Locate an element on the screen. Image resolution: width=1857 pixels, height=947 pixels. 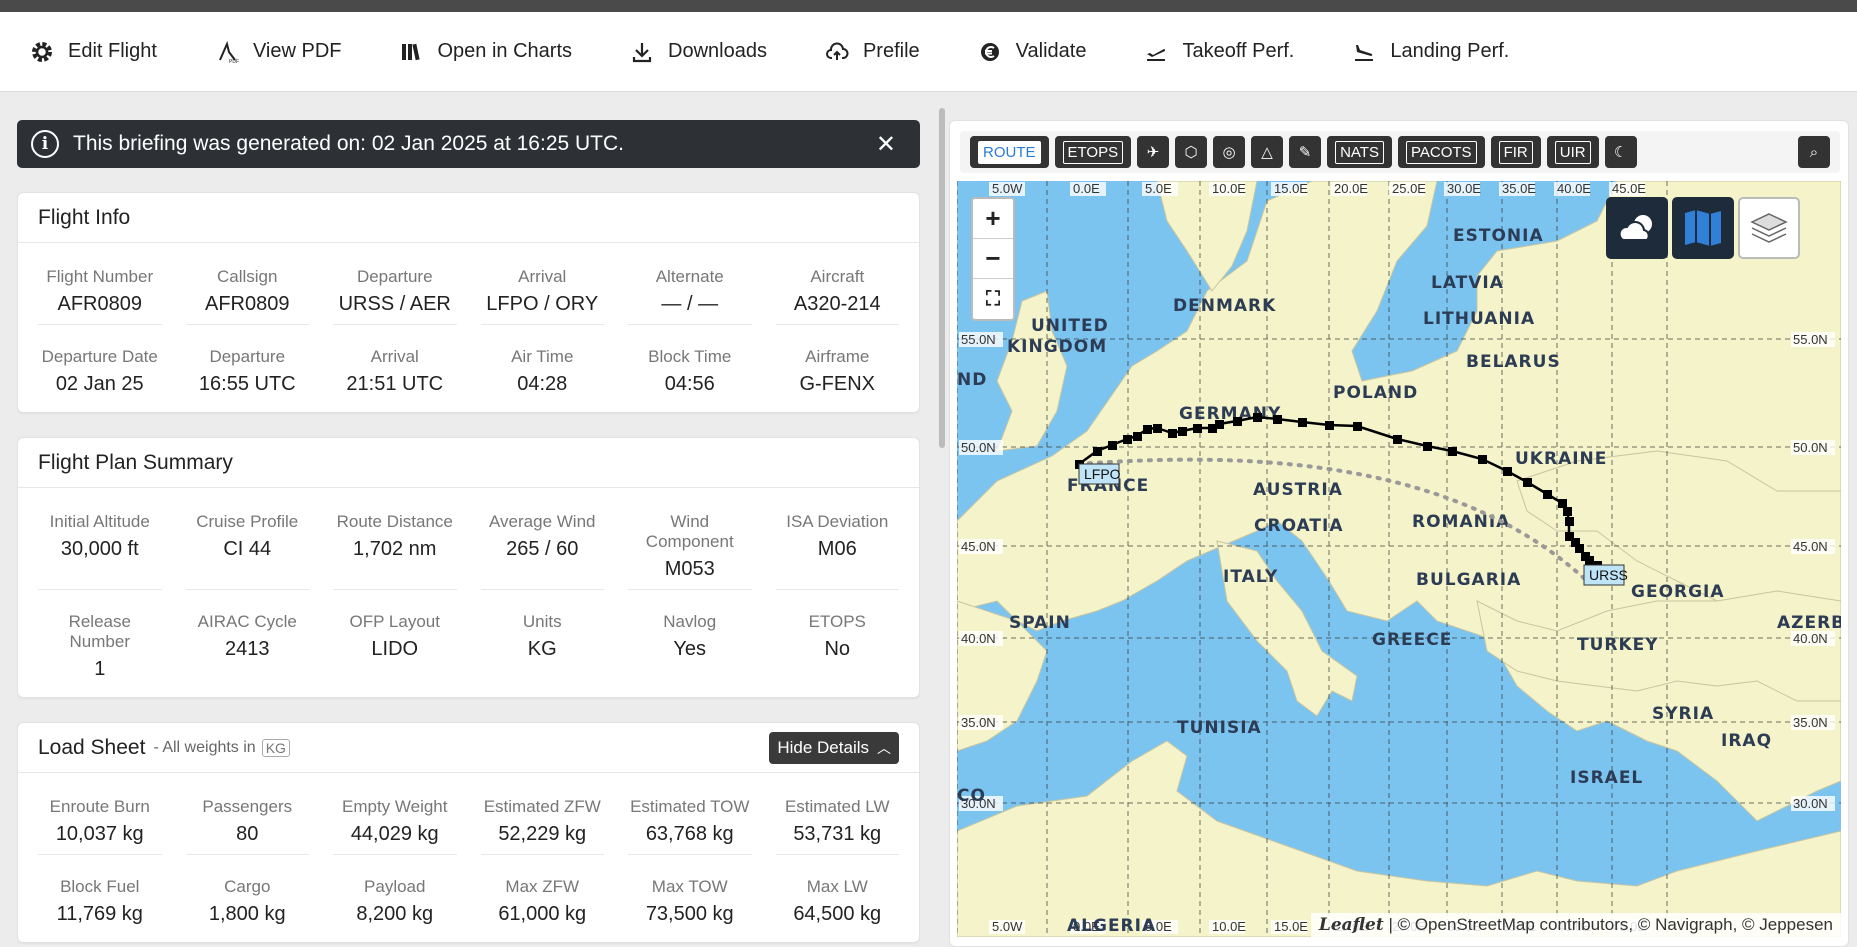
fullscreen-icon: ⛶ is located at coordinates (993, 299).